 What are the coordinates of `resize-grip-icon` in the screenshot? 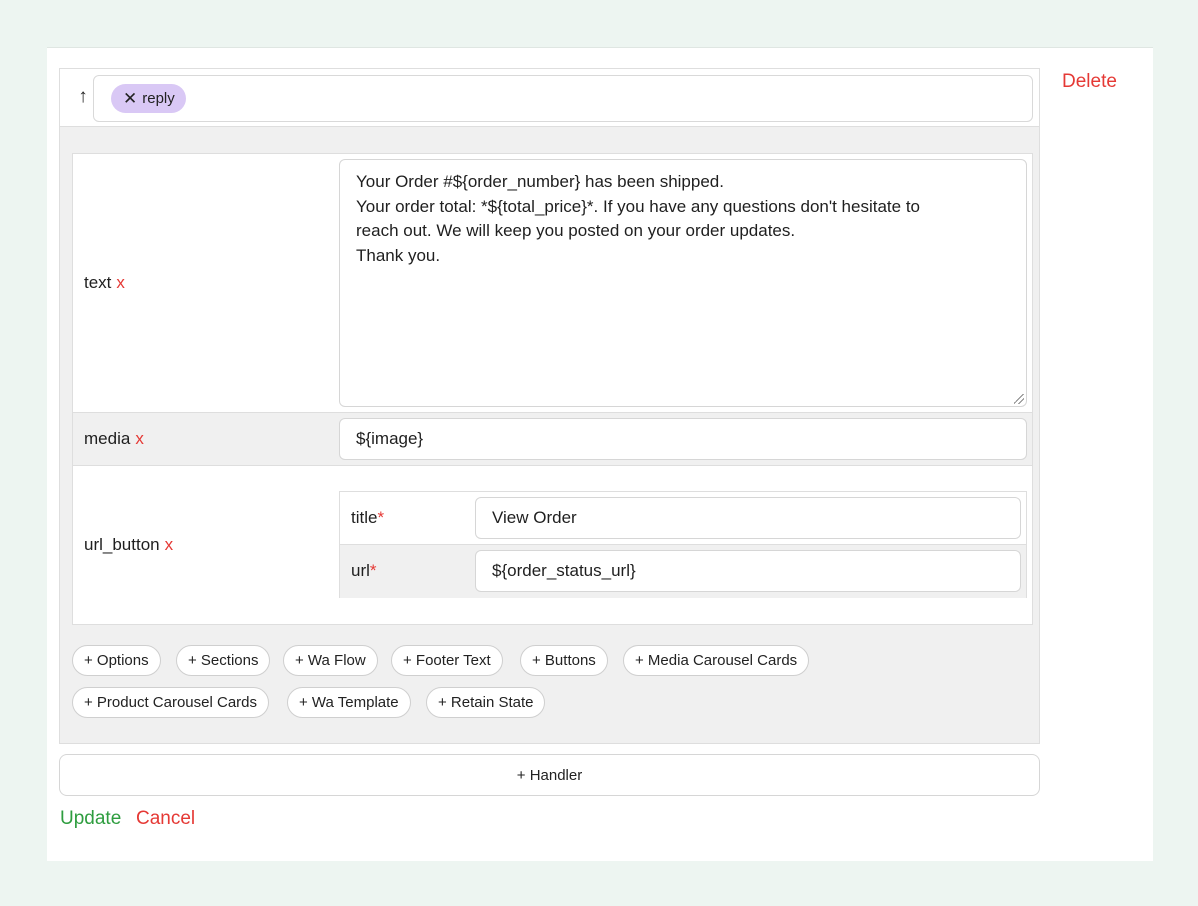 It's located at (1019, 399).